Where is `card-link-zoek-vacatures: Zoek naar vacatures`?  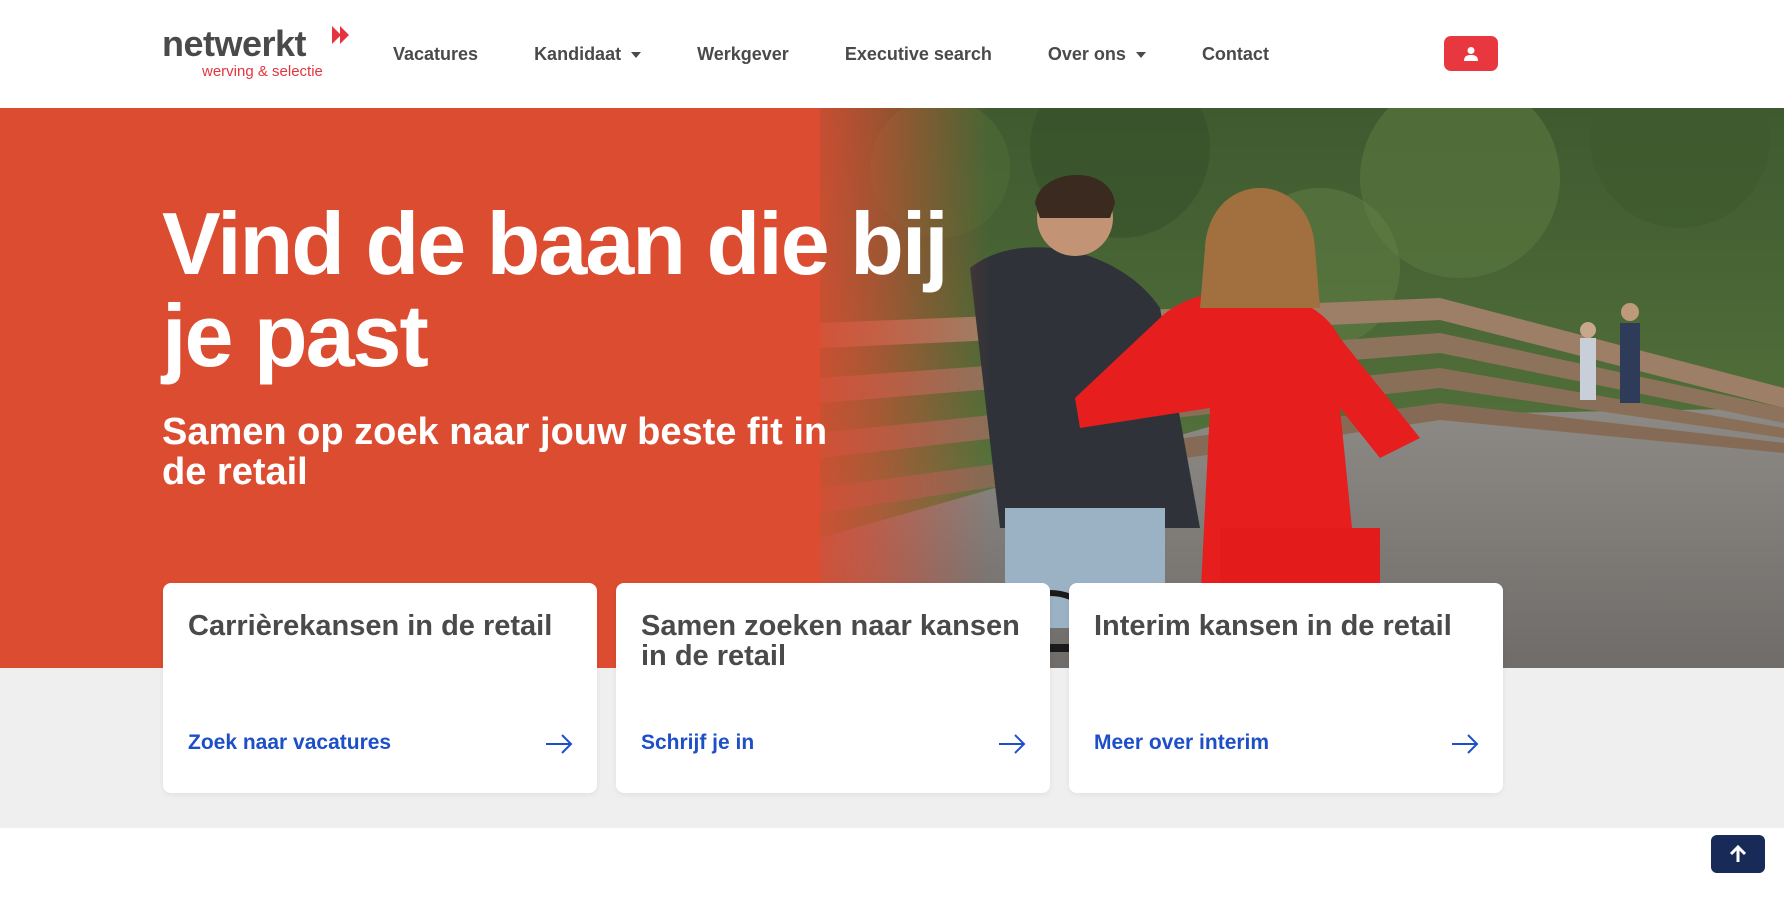
card-link-zoek-vacatures: Zoek naar vacatures is located at coordinates (289, 743).